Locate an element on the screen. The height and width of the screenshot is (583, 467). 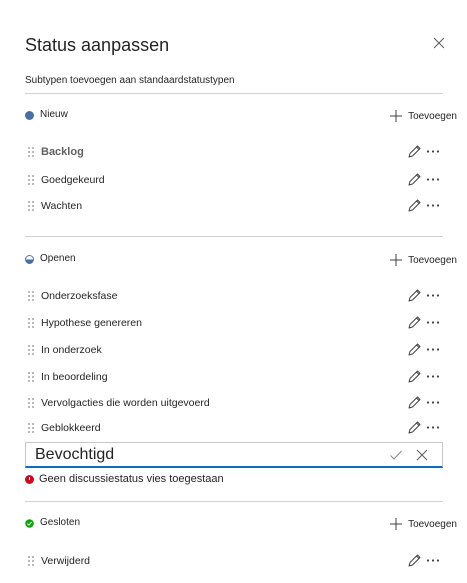
item-label: Goedgekeurd is located at coordinates (73, 180).